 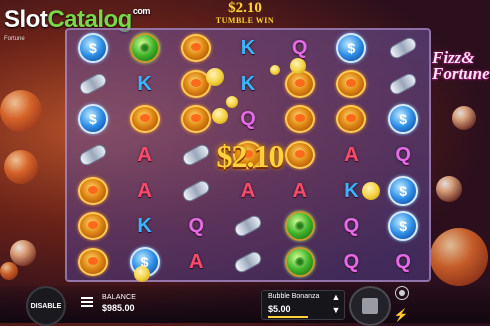 What do you see at coordinates (461, 65) in the screenshot?
I see `game-logo: Fizz& Fortune` at bounding box center [461, 65].